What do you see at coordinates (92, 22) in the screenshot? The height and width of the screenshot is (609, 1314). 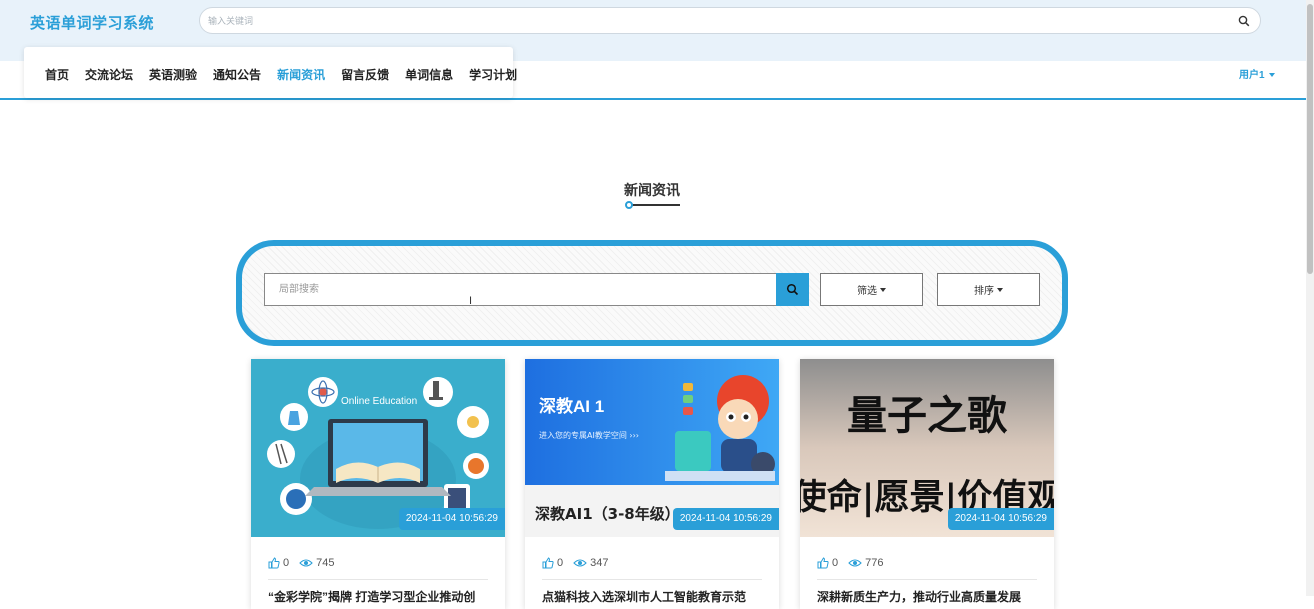 I see `app-logo-title: 英语单词学习系统` at bounding box center [92, 22].